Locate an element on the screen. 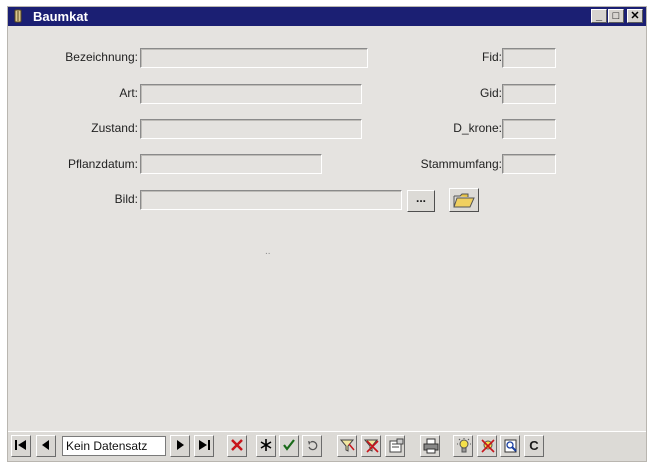 This screenshot has width=654, height=466. delete-icon is located at coordinates (237, 445).